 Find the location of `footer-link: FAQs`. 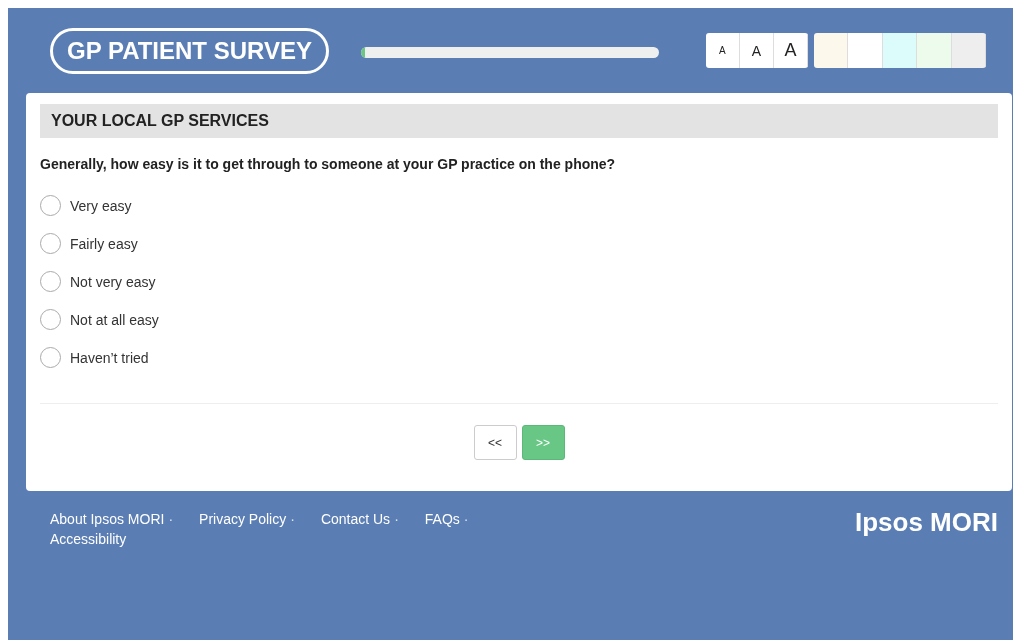

footer-link: FAQs is located at coordinates (442, 519).